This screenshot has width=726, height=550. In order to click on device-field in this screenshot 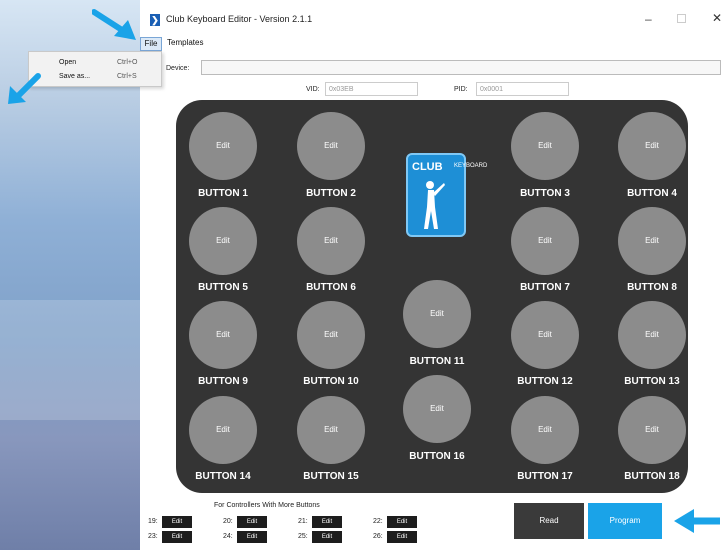, I will do `click(461, 67)`.